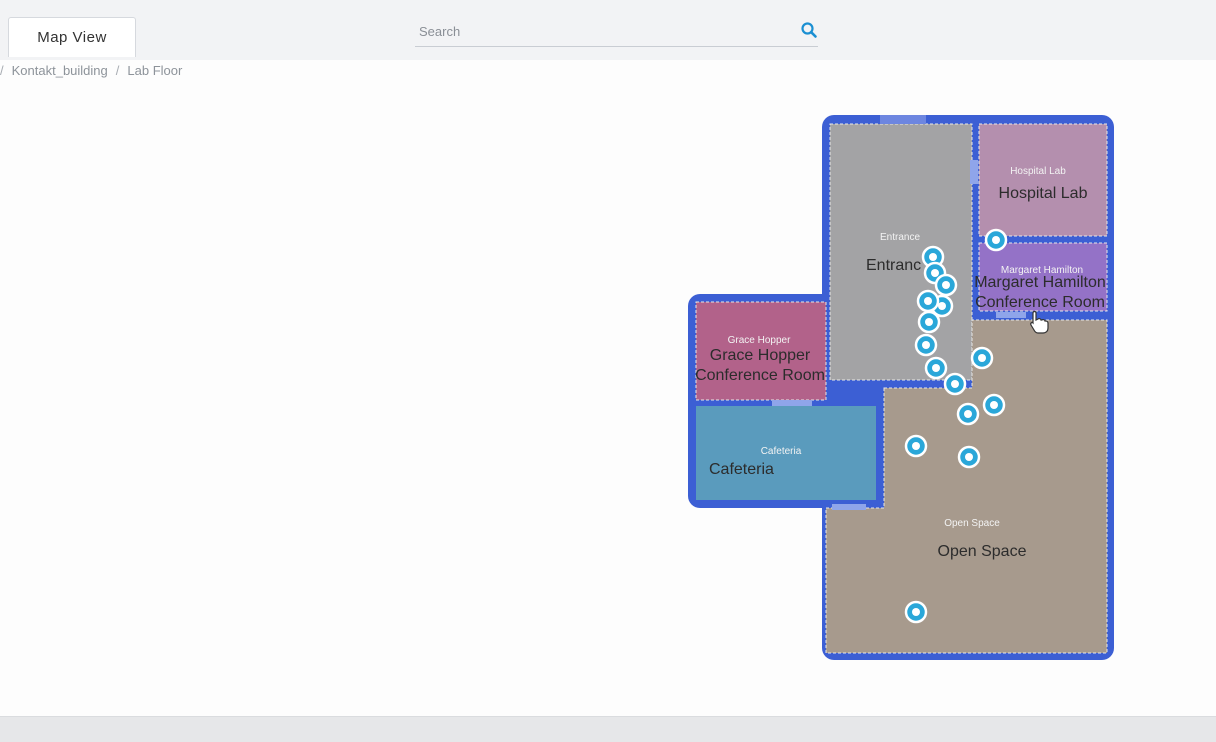 Image resolution: width=1216 pixels, height=742 pixels. Describe the element at coordinates (901, 252) in the screenshot. I see `zone-entrance: Entrance Entranc` at that location.